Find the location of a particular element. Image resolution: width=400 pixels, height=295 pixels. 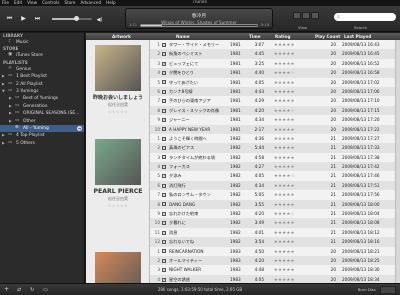

track-row: 10 夕暮れに 1982 3:49 ★★★★★ 21 2009/08/13 18:08 ✓ is located at coordinates (275, 223).